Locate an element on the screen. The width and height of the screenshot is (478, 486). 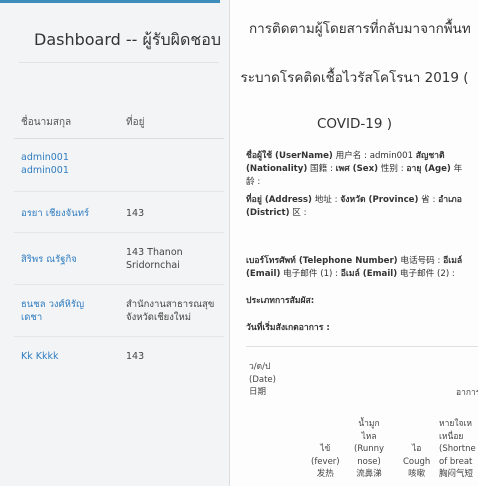
fever-column-header: ไข้ (fever) 发热 is located at coordinates (325, 461).